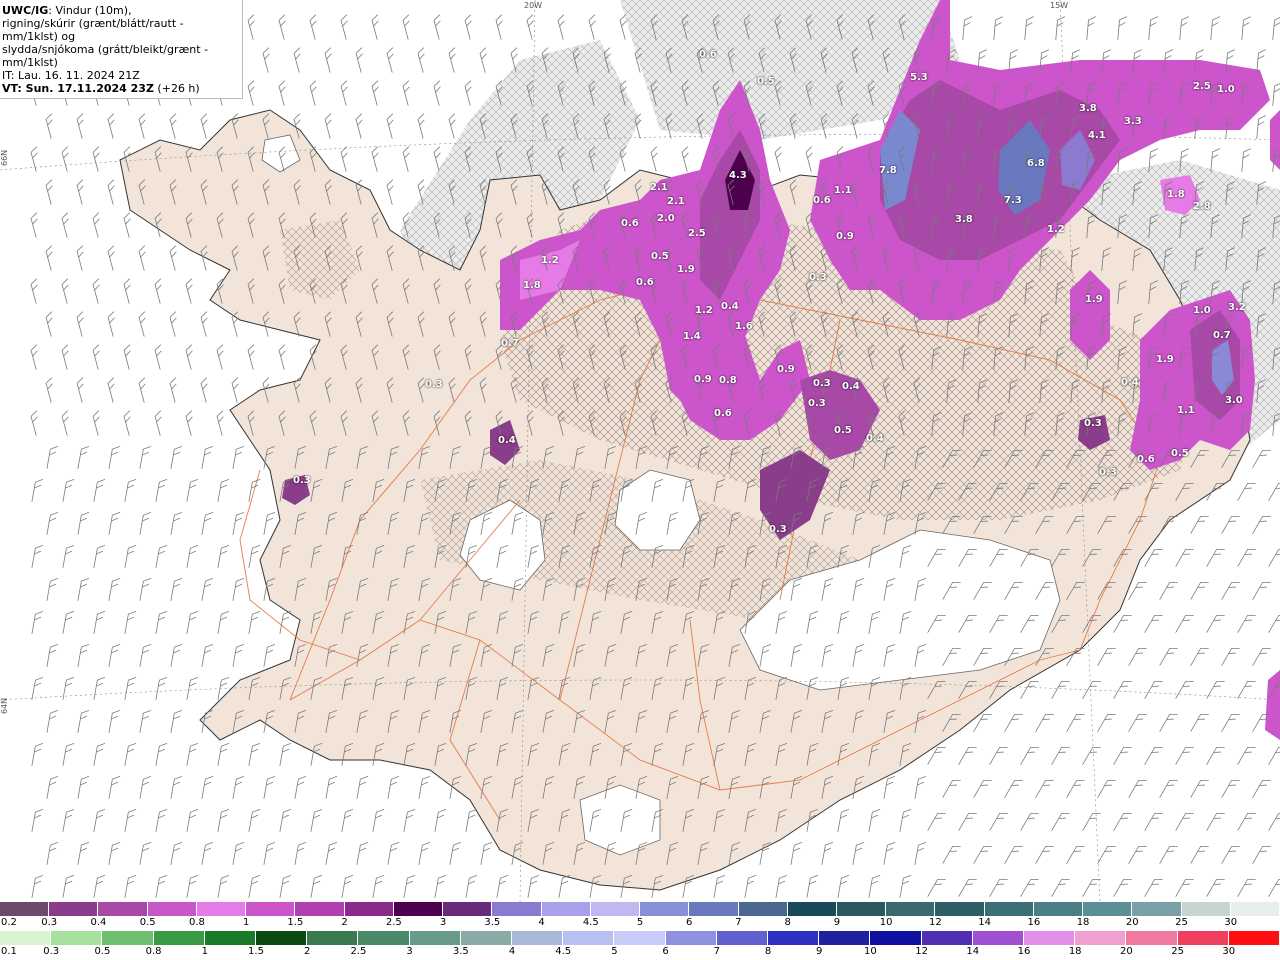  Describe the element at coordinates (295, 922) in the screenshot. I see `legend-tick-label: 1.5` at that location.